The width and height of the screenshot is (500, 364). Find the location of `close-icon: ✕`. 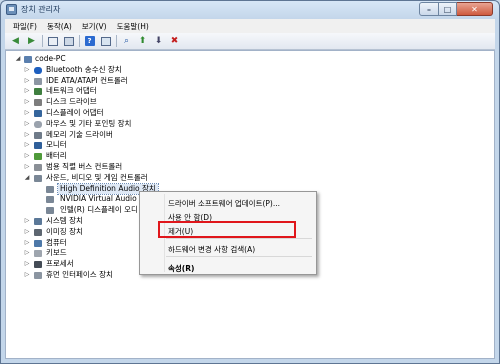

close-icon: ✕ is located at coordinates (474, 9).